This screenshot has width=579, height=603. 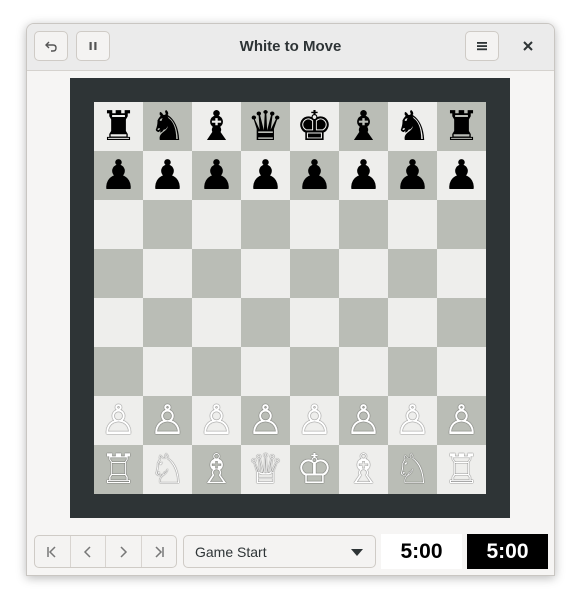 What do you see at coordinates (53, 551) in the screenshot?
I see `first-move-button` at bounding box center [53, 551].